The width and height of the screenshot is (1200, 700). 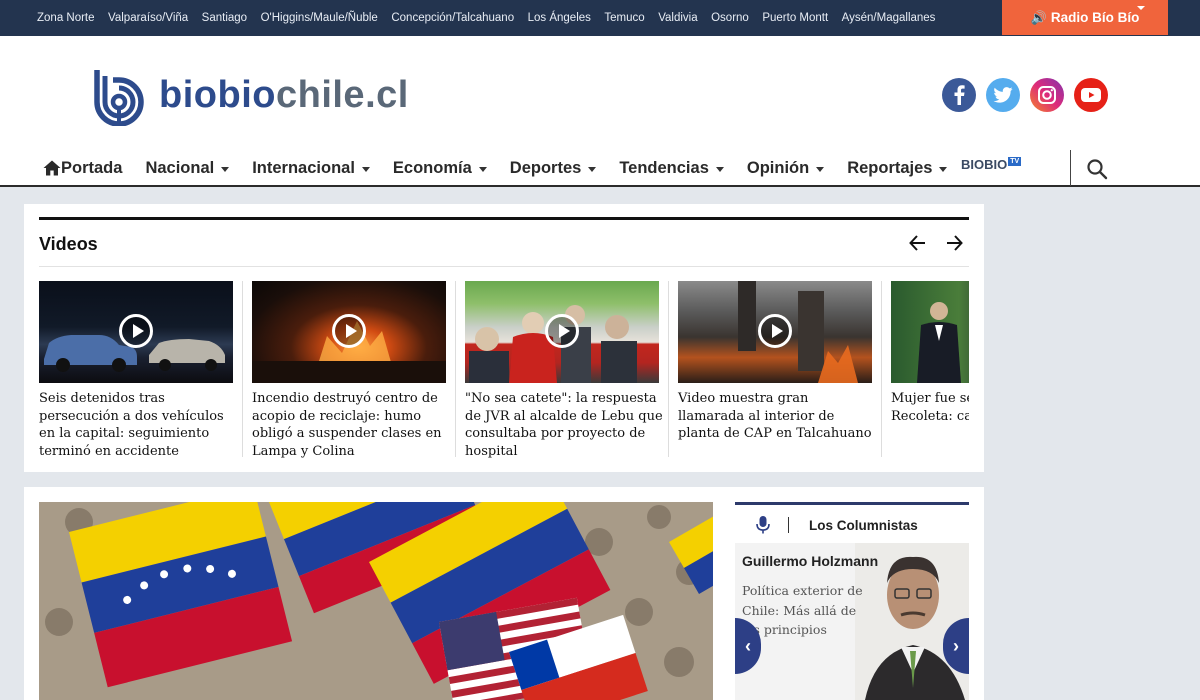 I want to click on nav-item-internacional: Internacional, so click(x=311, y=168).